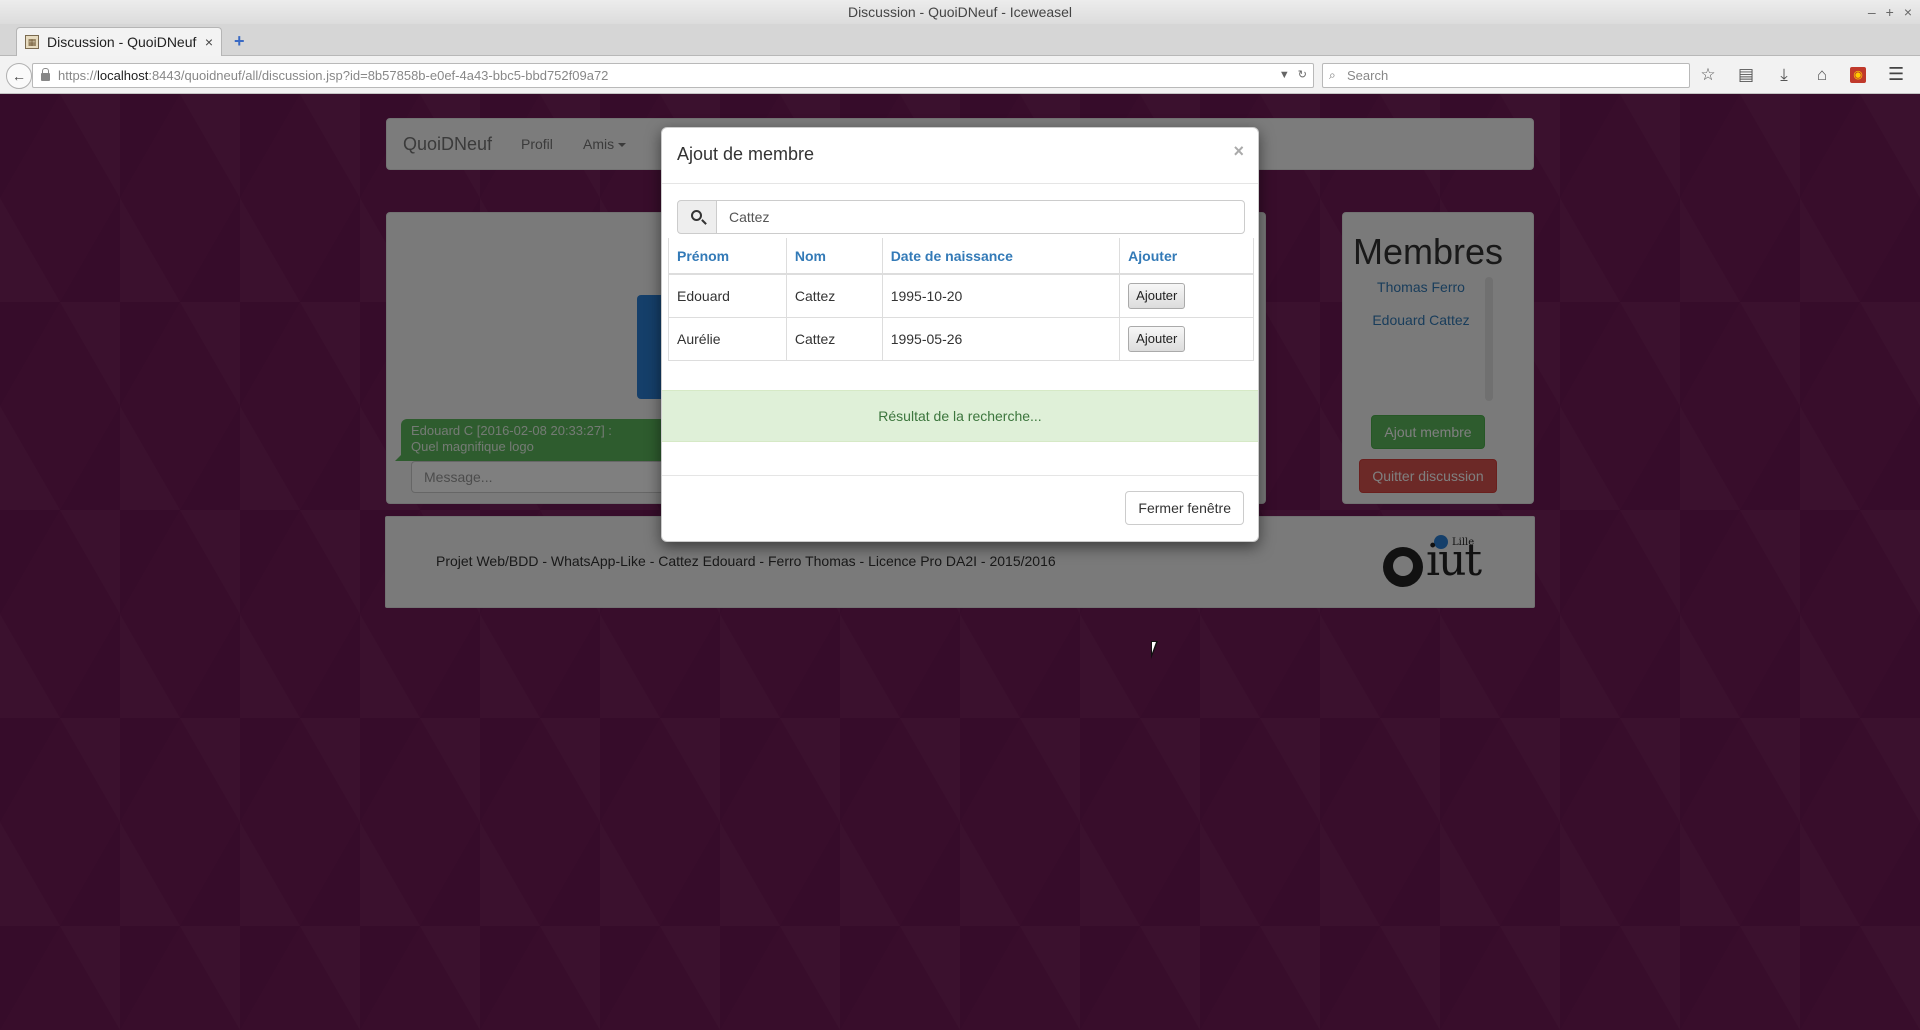 This screenshot has height=1030, width=1920. I want to click on favicon-icon: ▦, so click(32, 42).